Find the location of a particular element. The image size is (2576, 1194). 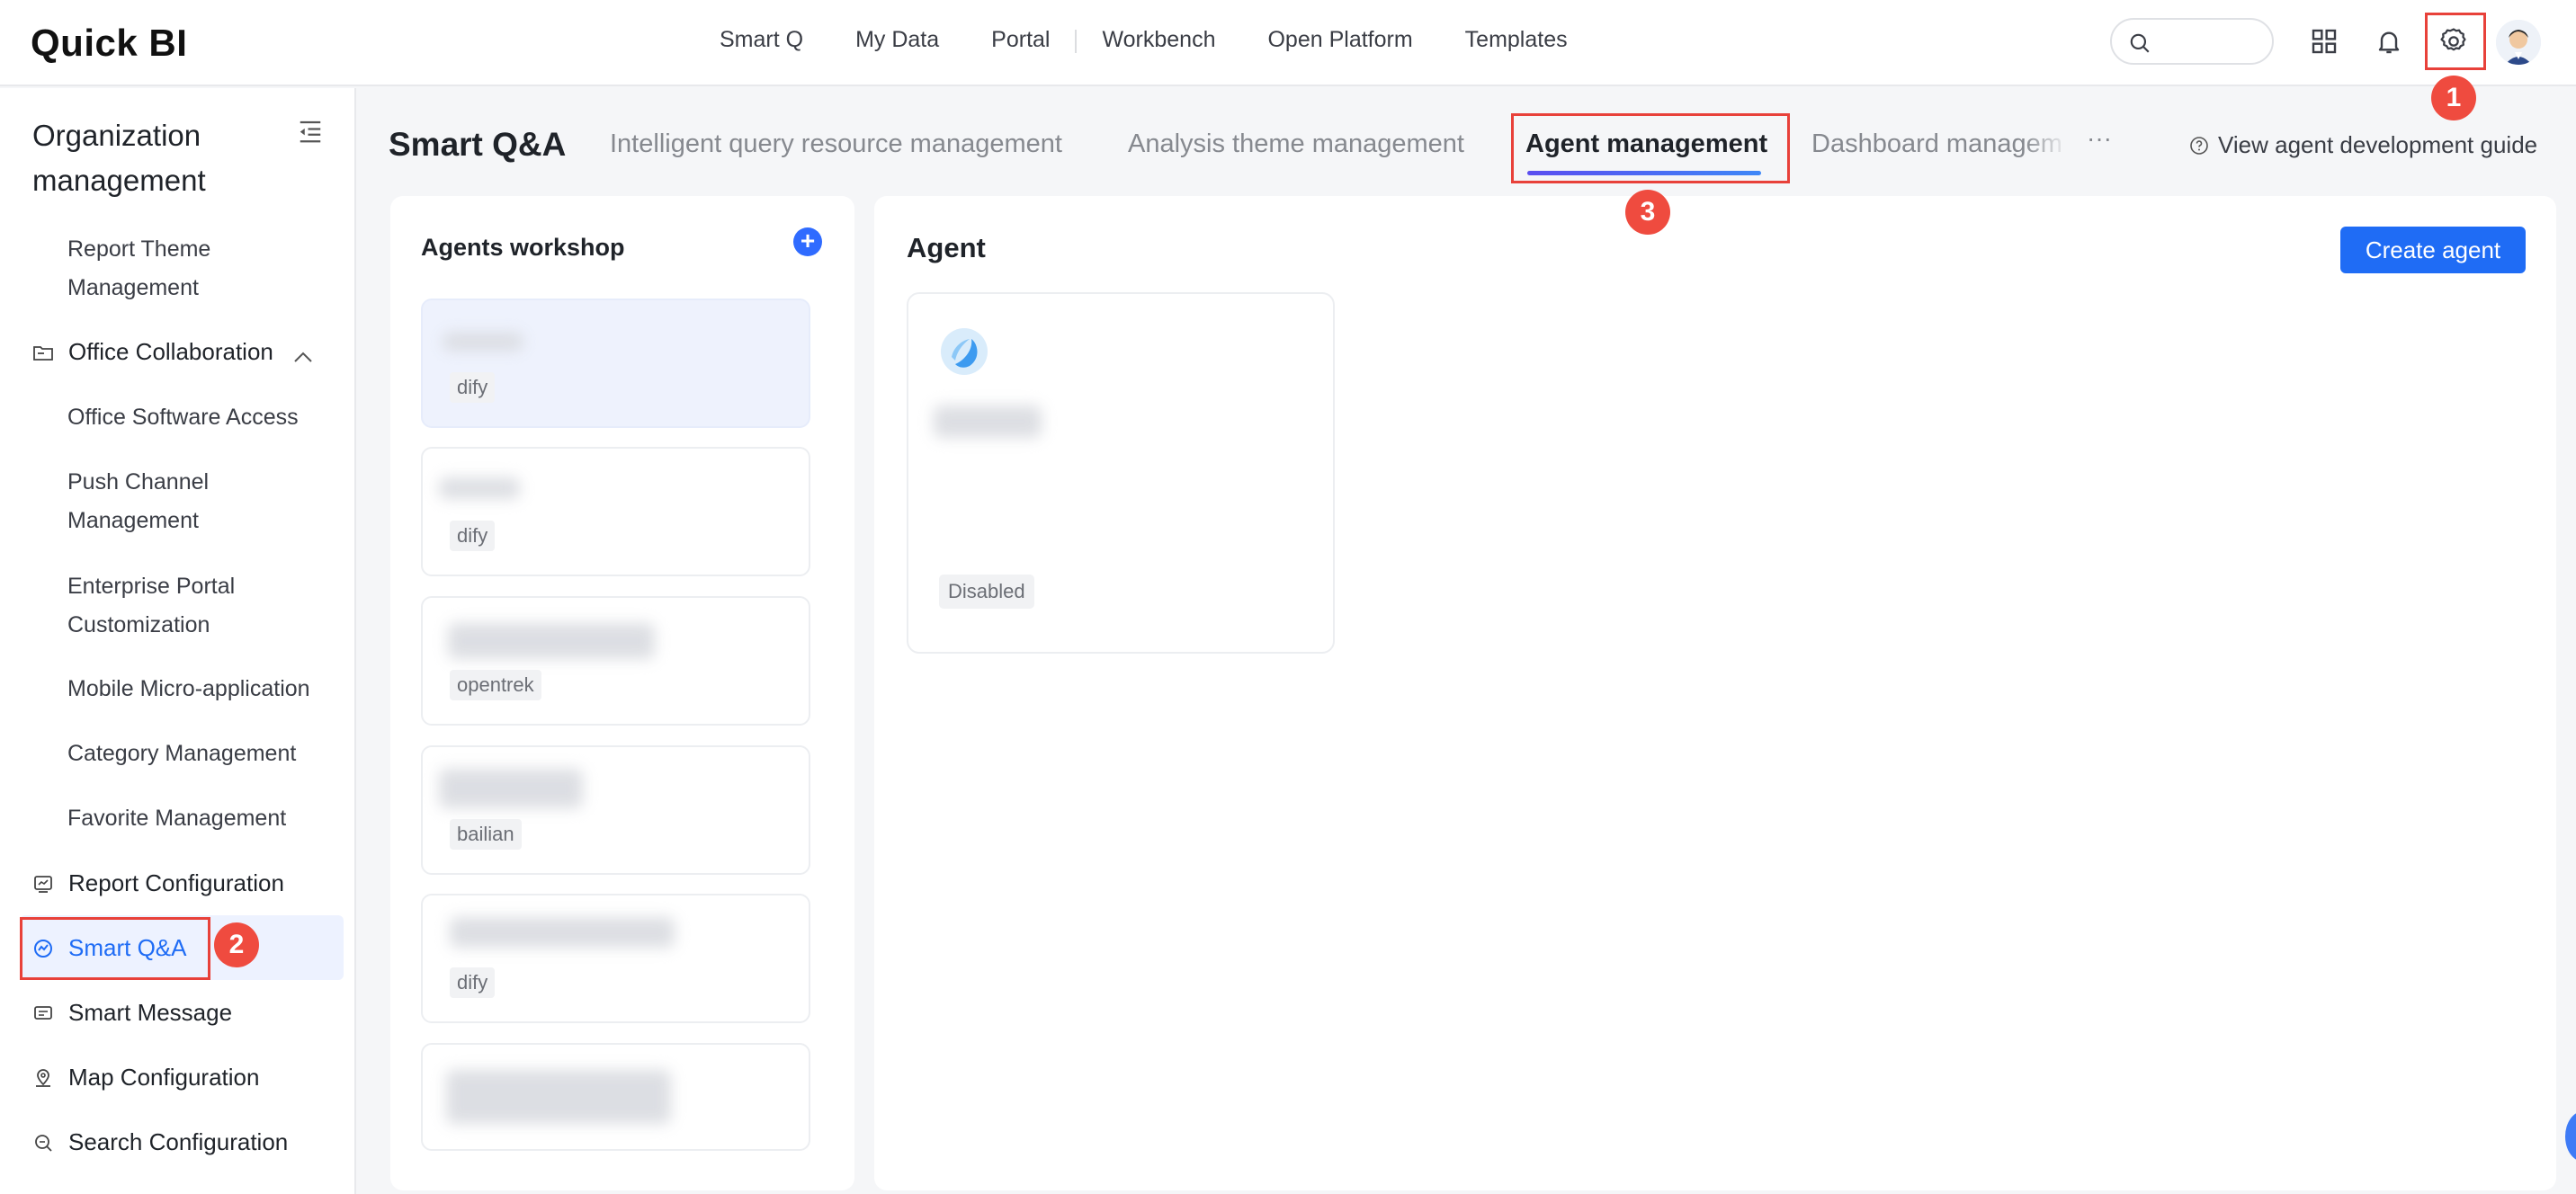

sidebar-group-label: Report Configuration is located at coordinates (176, 882).